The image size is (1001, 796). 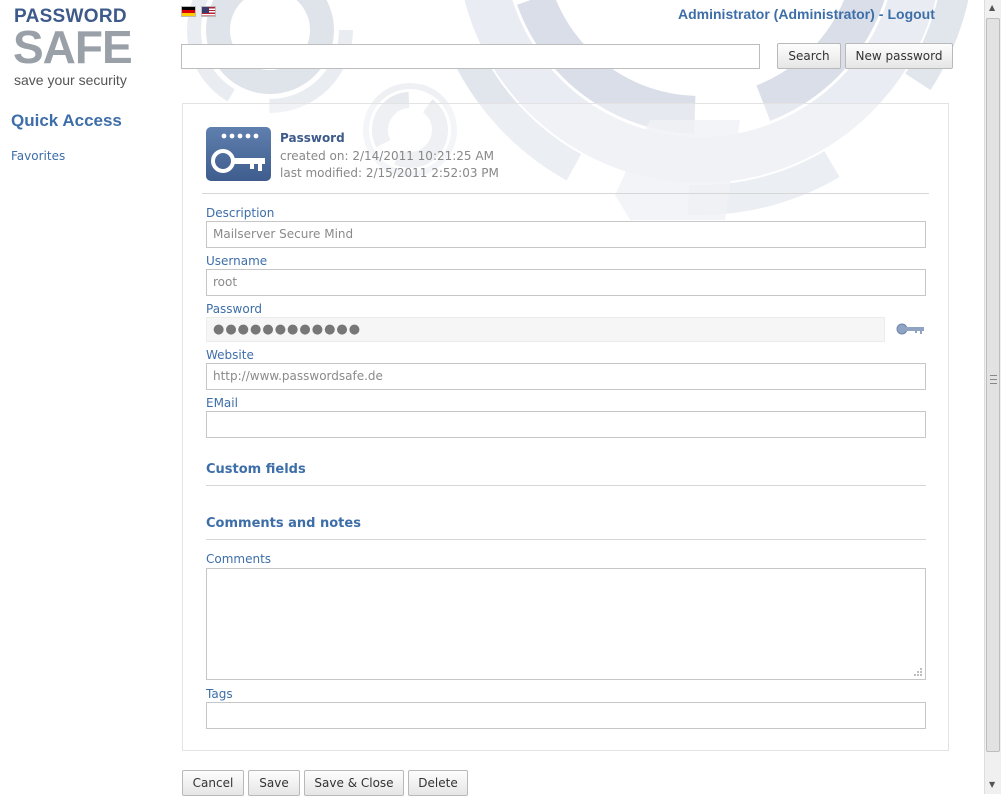 What do you see at coordinates (66, 120) in the screenshot?
I see `quick-access-title: Quick Access` at bounding box center [66, 120].